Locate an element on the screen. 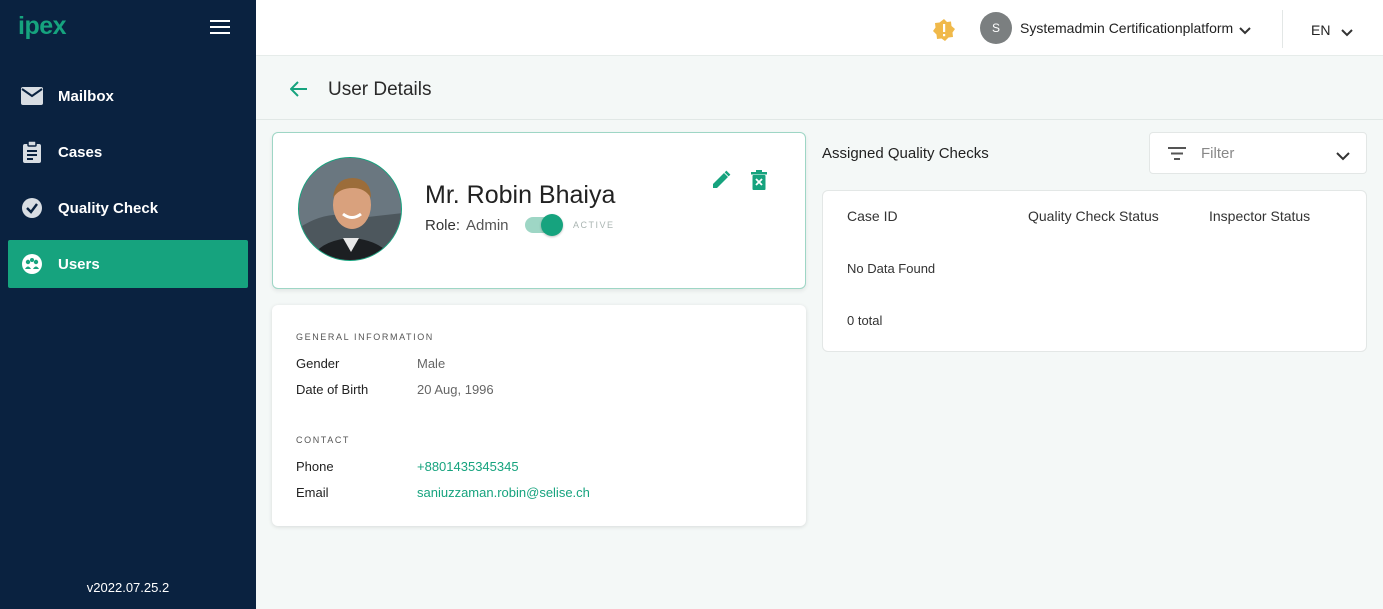  clipboard-icon is located at coordinates (32, 152).